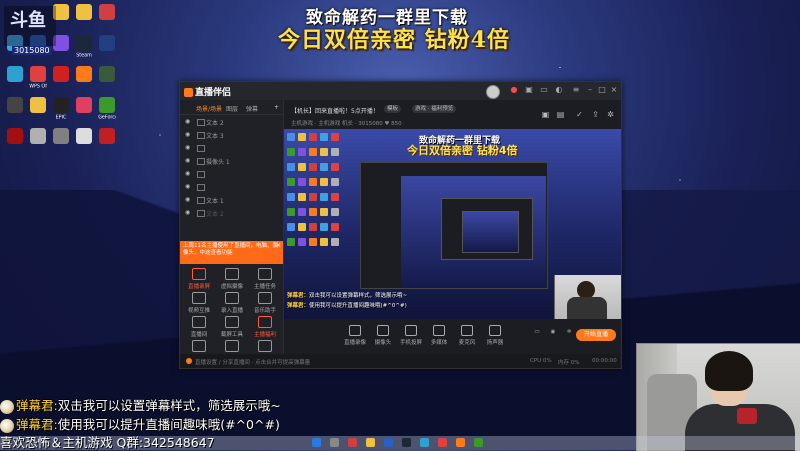  I want to click on app-icon, so click(61, 136).